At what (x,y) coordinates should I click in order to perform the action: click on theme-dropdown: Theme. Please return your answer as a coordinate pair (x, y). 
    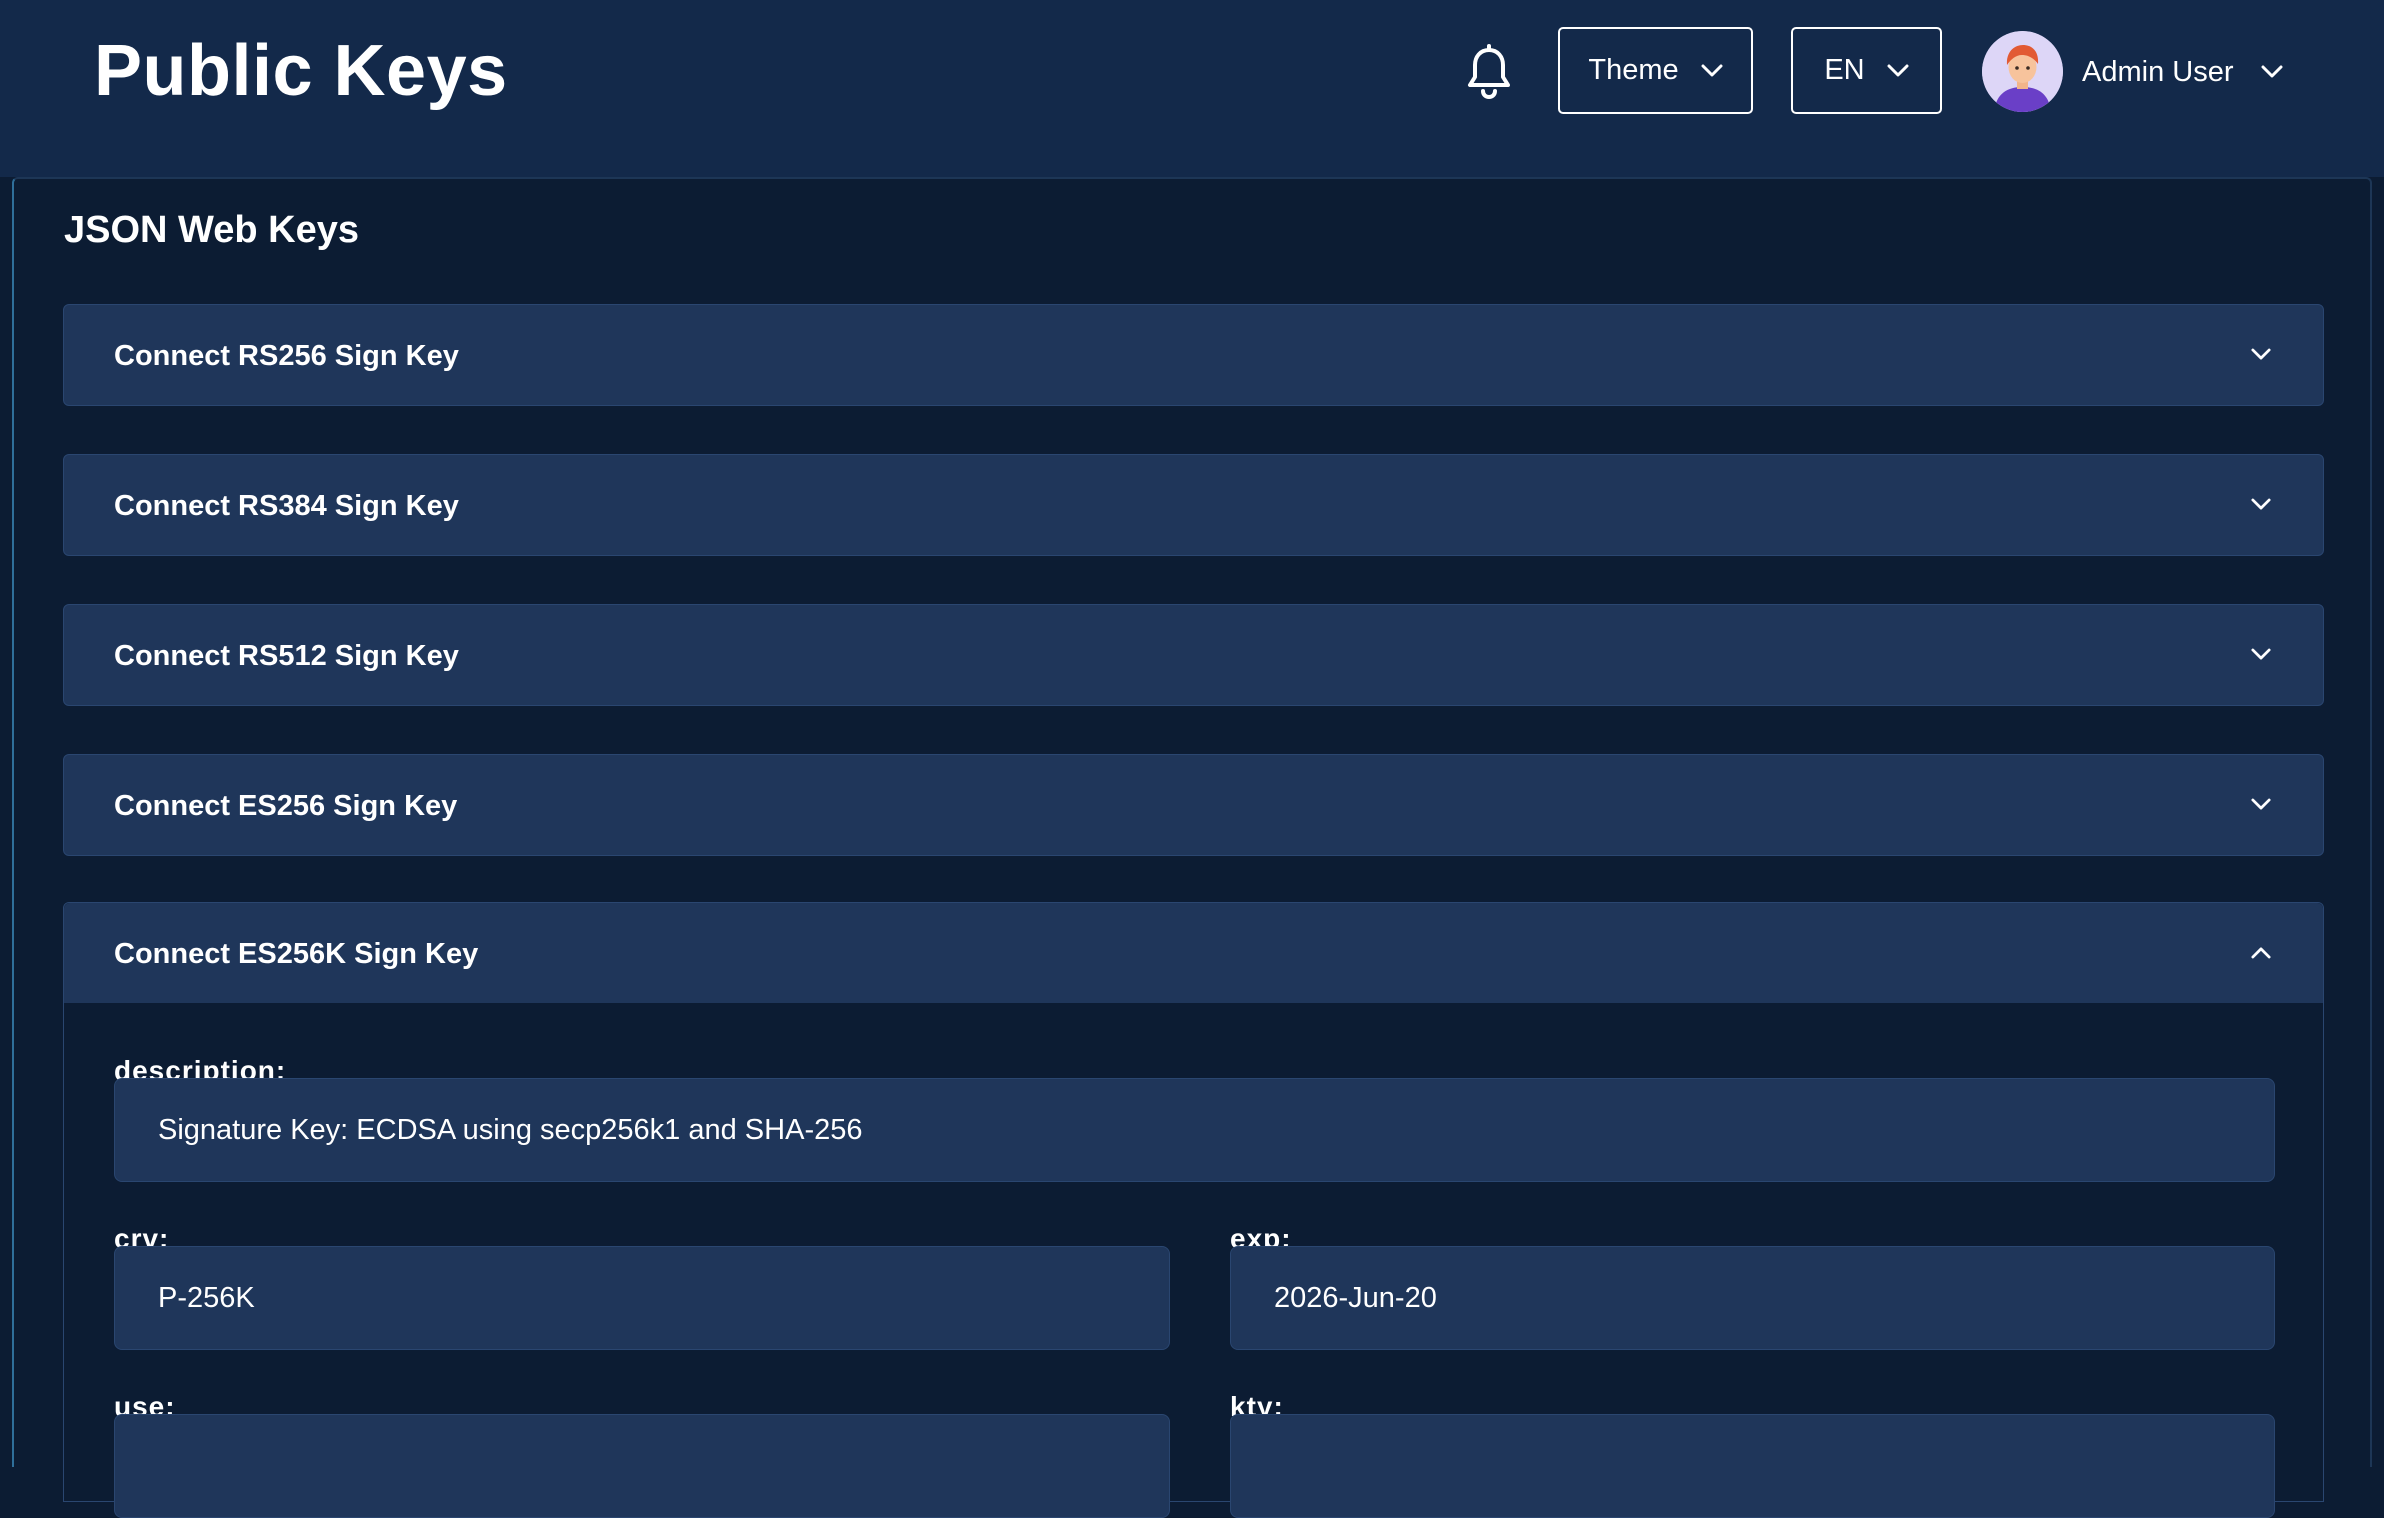
    Looking at the image, I should click on (1655, 70).